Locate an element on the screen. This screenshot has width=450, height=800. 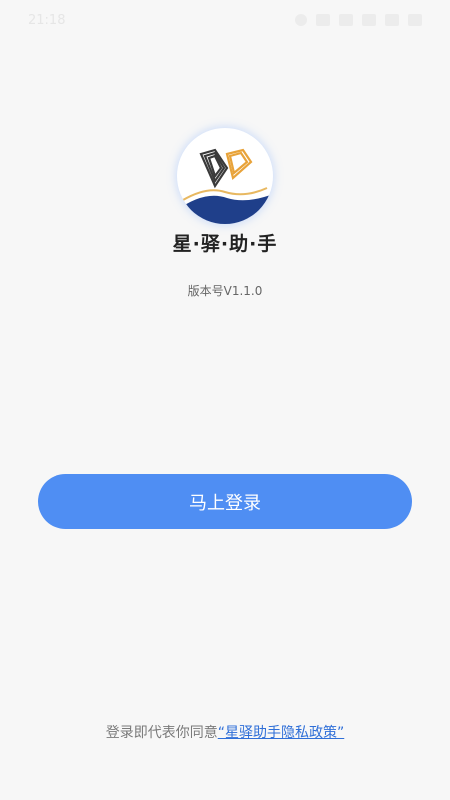
privacy-policy-link: “星驿助手隐私政策” is located at coordinates (281, 733).